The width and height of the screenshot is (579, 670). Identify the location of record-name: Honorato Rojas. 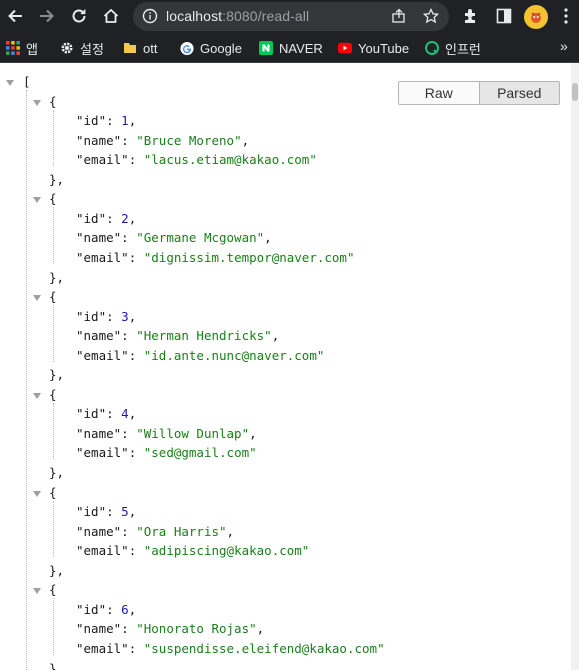
(196, 629).